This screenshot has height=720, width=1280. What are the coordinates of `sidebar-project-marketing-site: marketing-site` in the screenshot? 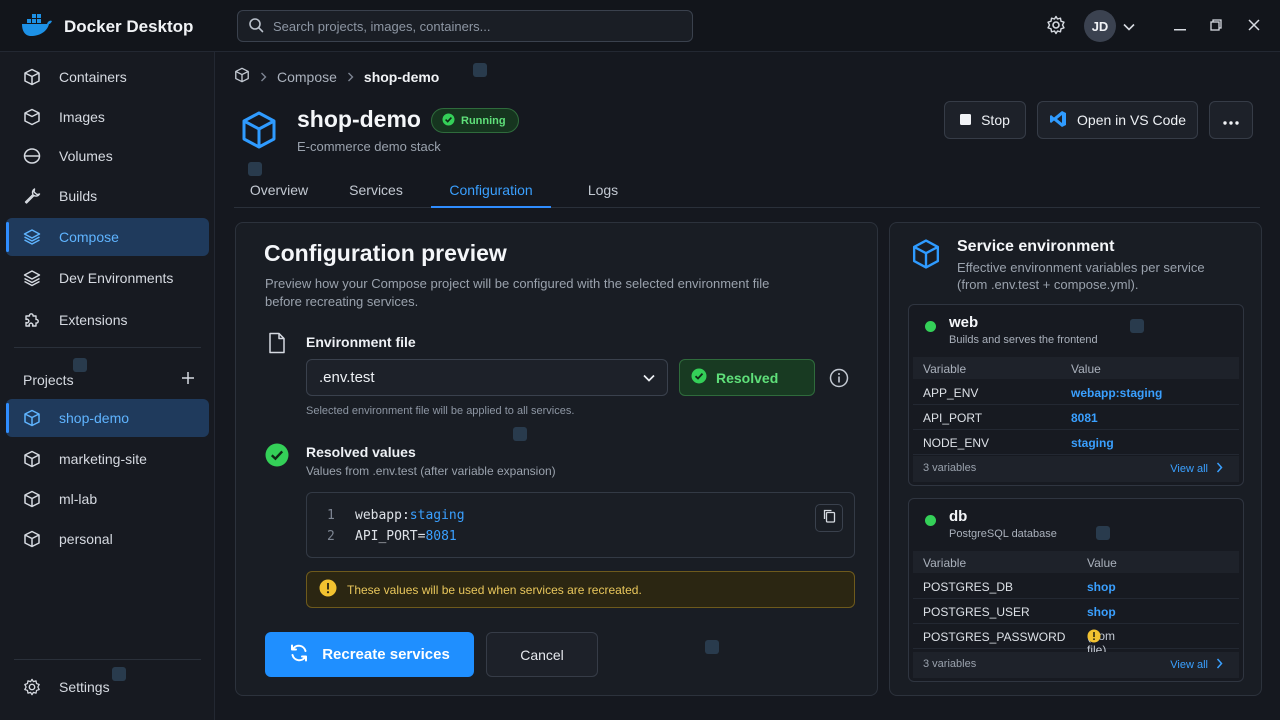 It's located at (107, 459).